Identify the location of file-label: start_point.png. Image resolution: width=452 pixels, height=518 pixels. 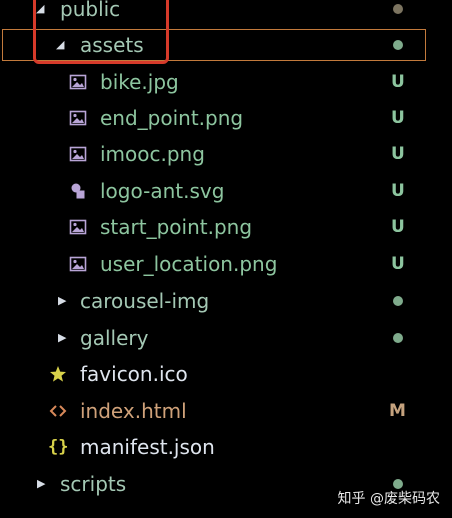
(176, 227).